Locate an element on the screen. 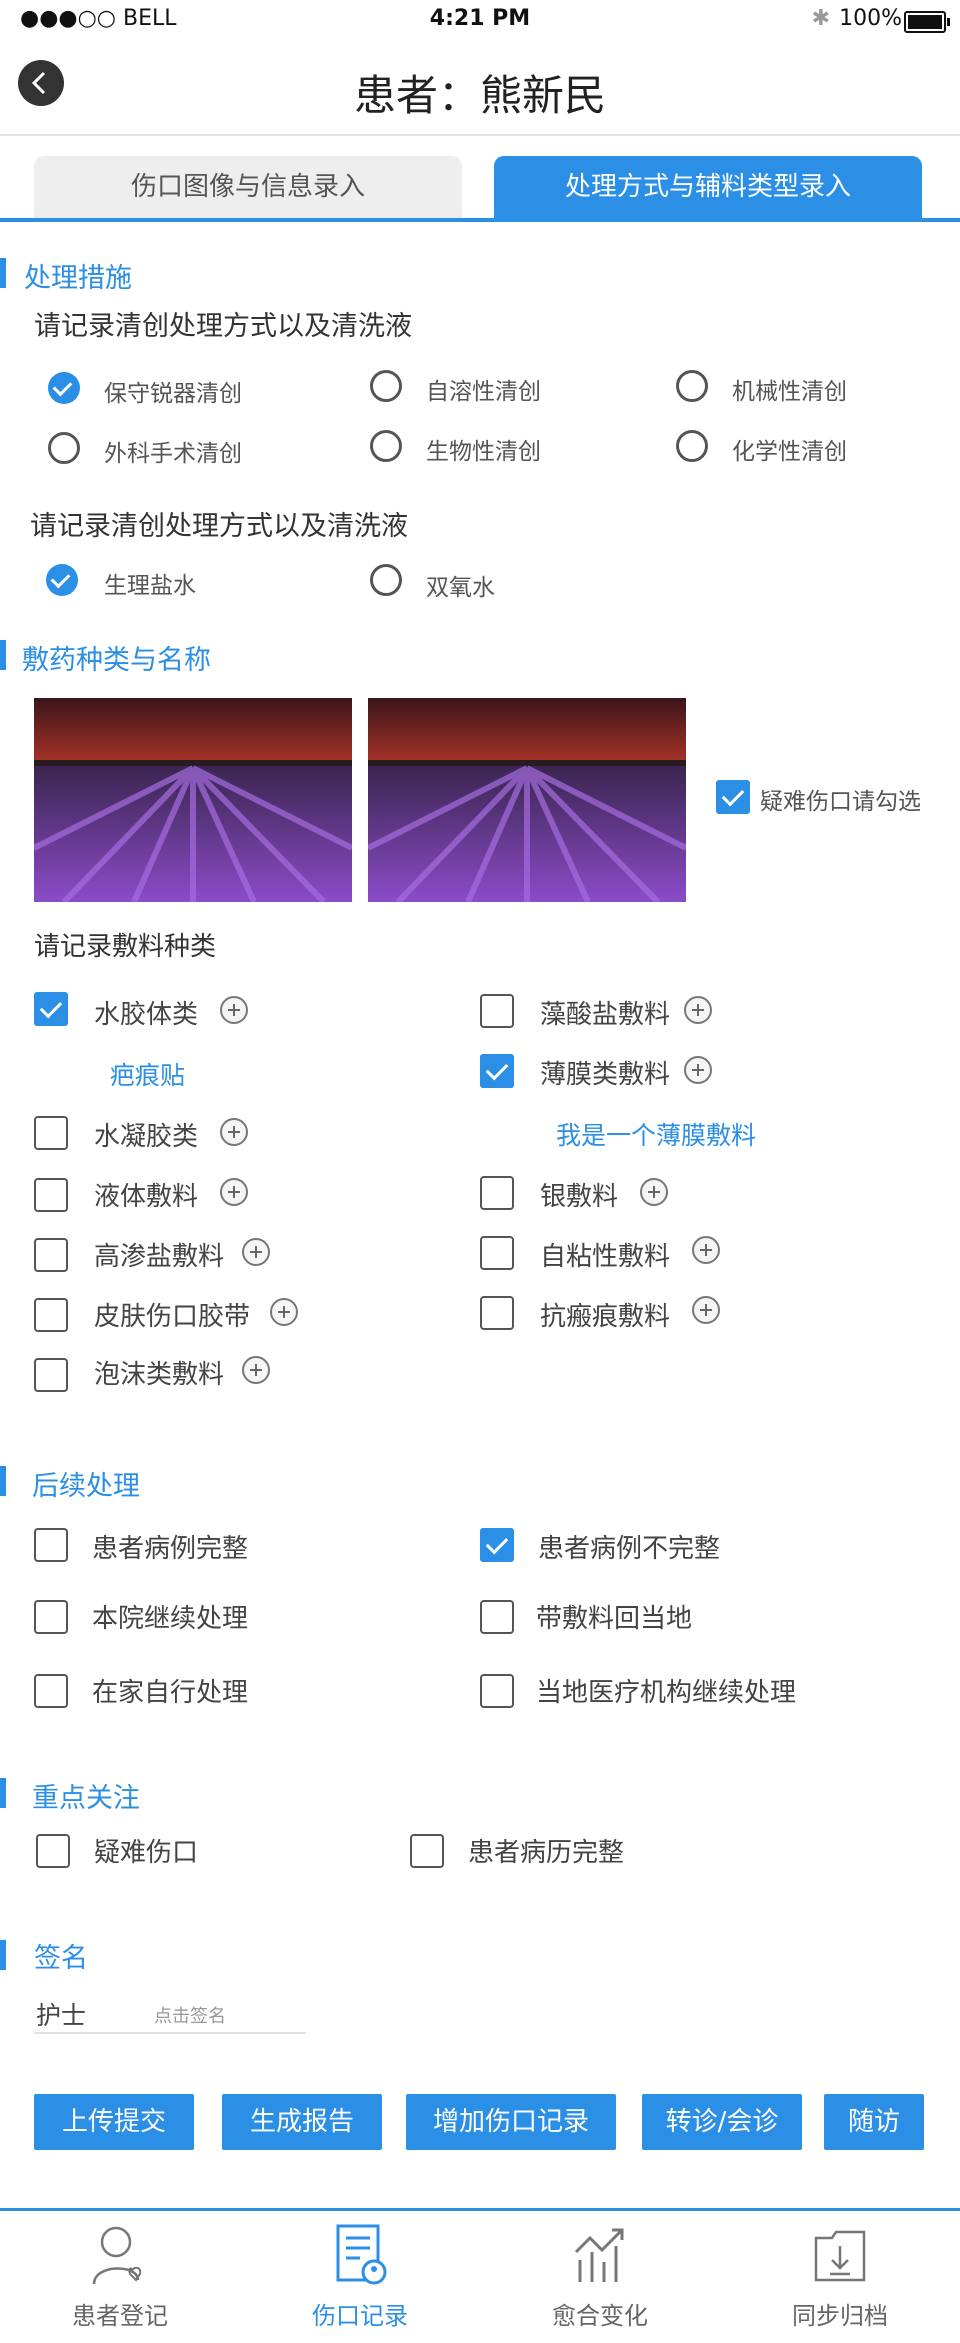 The height and width of the screenshot is (2343, 960). nav-wound-record: 伤口记录 is located at coordinates (360, 2278).